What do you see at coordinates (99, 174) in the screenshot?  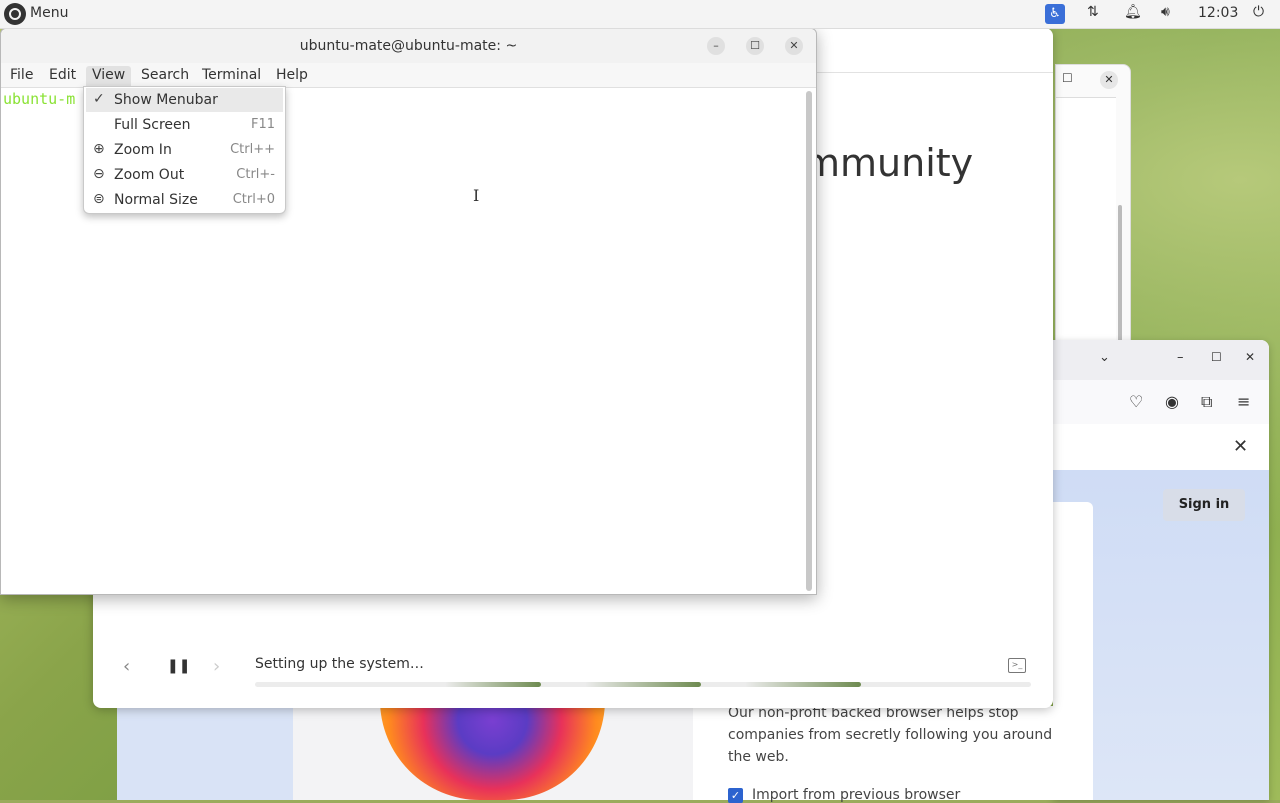 I see `zoom-out-icon: ⊖` at bounding box center [99, 174].